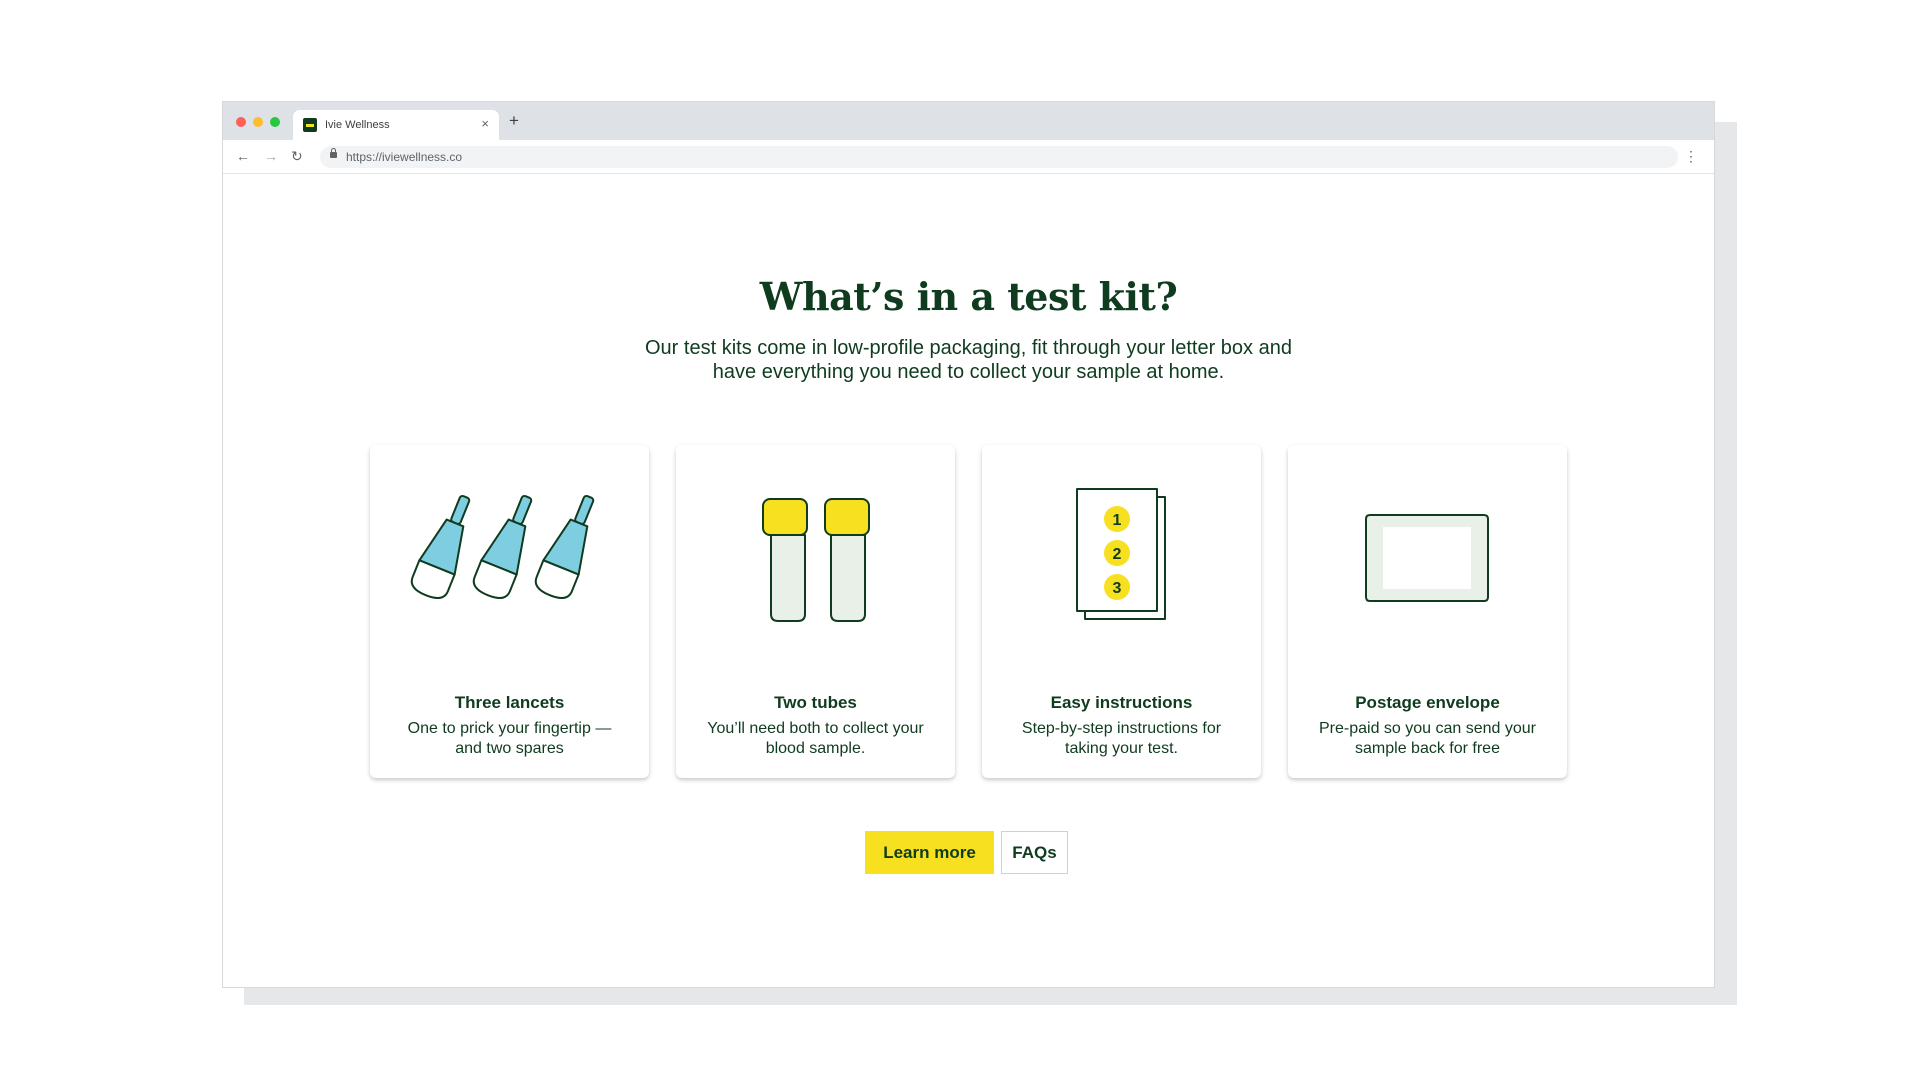  What do you see at coordinates (999, 157) in the screenshot?
I see `address-bar: https://iviewellness.co` at bounding box center [999, 157].